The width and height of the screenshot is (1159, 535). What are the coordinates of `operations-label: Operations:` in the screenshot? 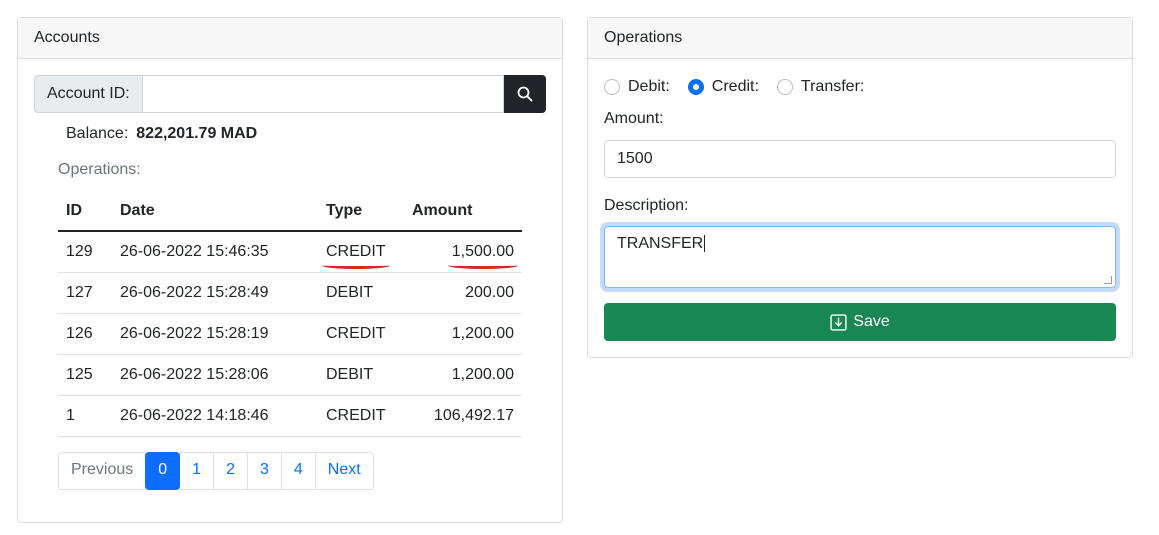 It's located at (99, 169).